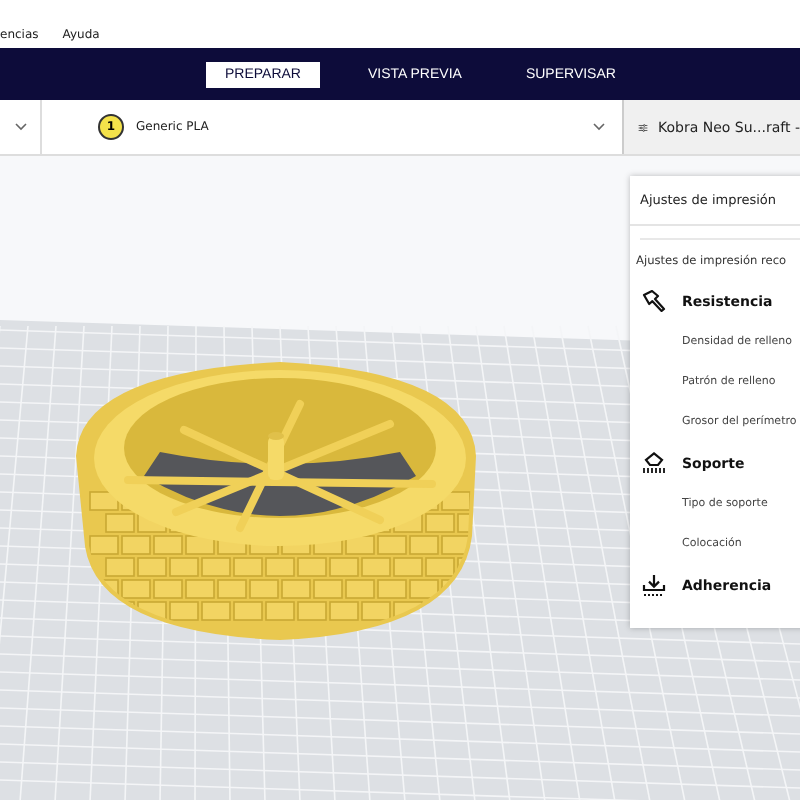 The width and height of the screenshot is (800, 800). I want to click on download-icon, so click(654, 585).